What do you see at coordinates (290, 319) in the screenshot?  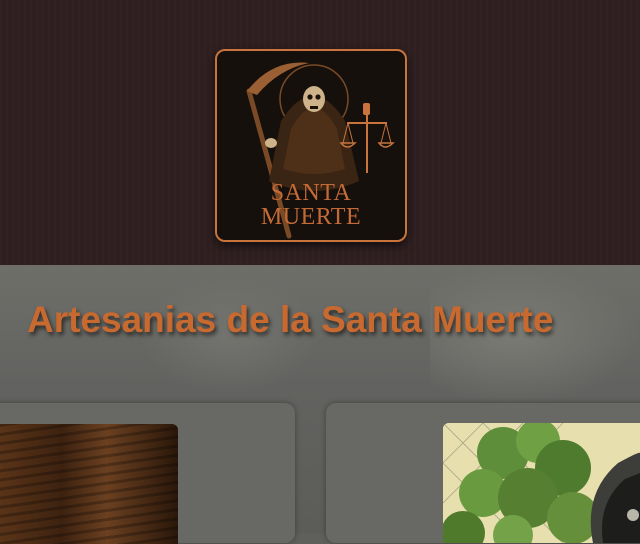 I see `page-title: Artesanias de la Santa Muerte` at bounding box center [290, 319].